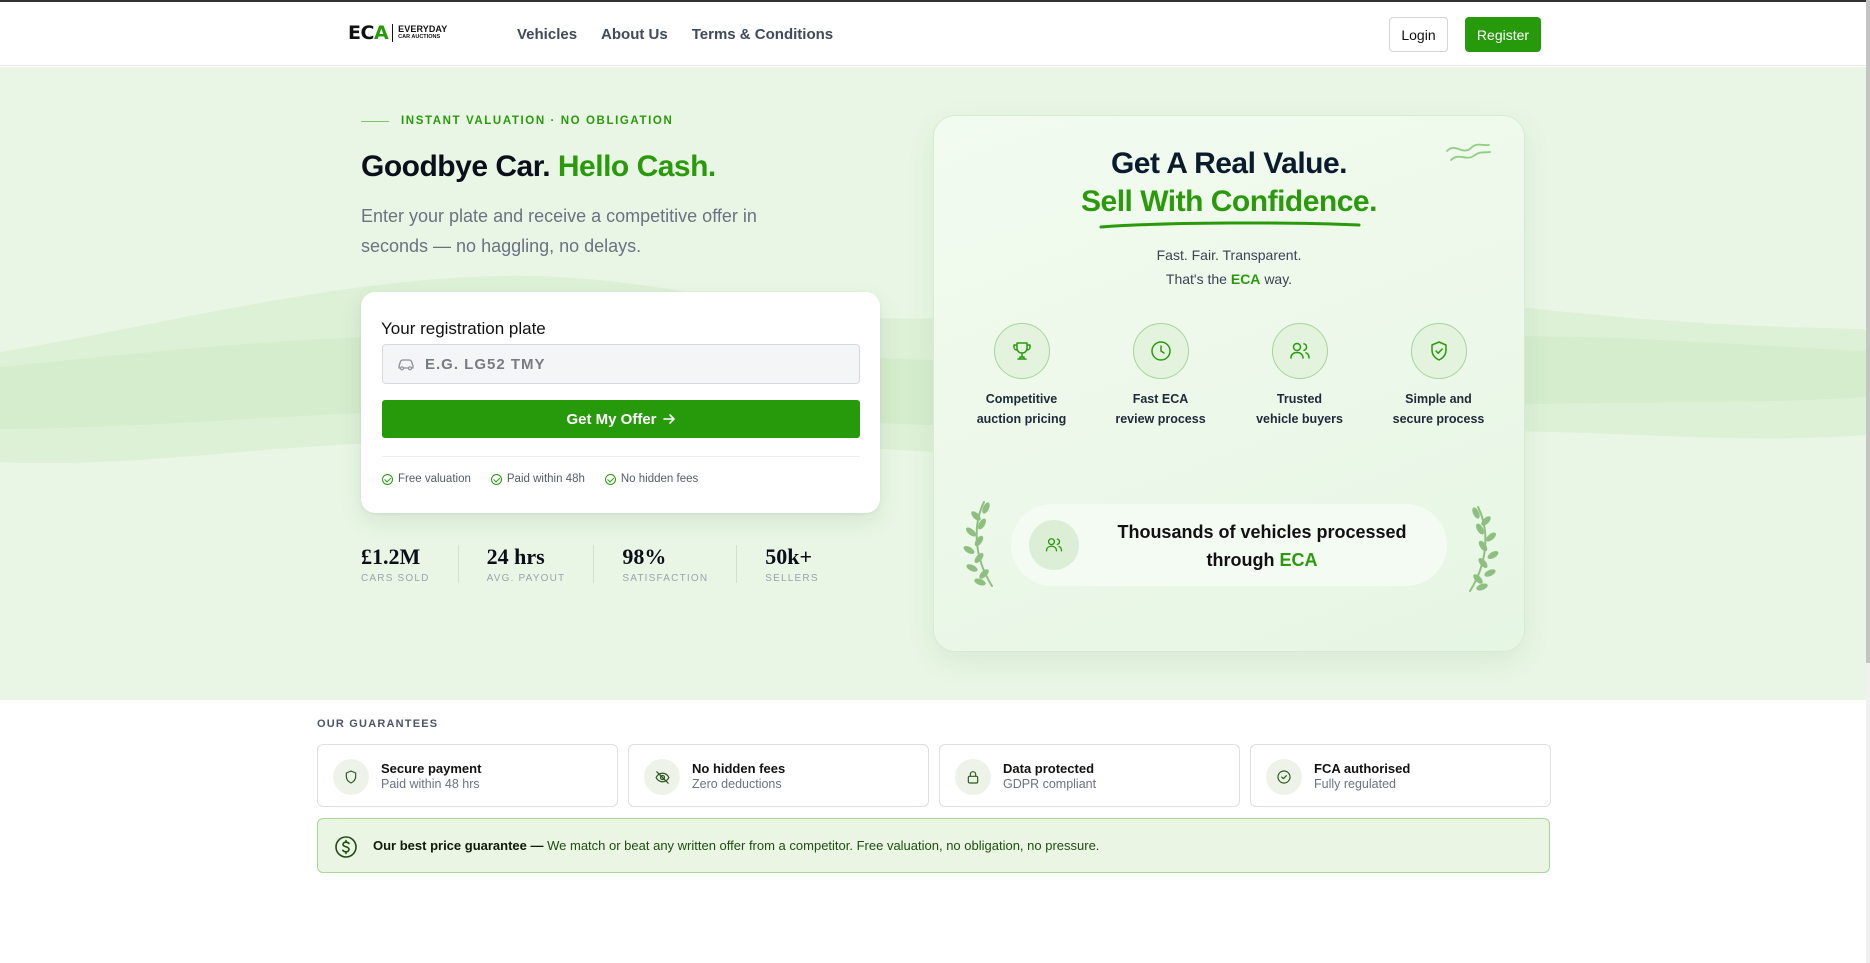 The height and width of the screenshot is (963, 1870). Describe the element at coordinates (423, 32) in the screenshot. I see `logo-wordmark: EVERYDAY CAR AUCTIONS` at that location.